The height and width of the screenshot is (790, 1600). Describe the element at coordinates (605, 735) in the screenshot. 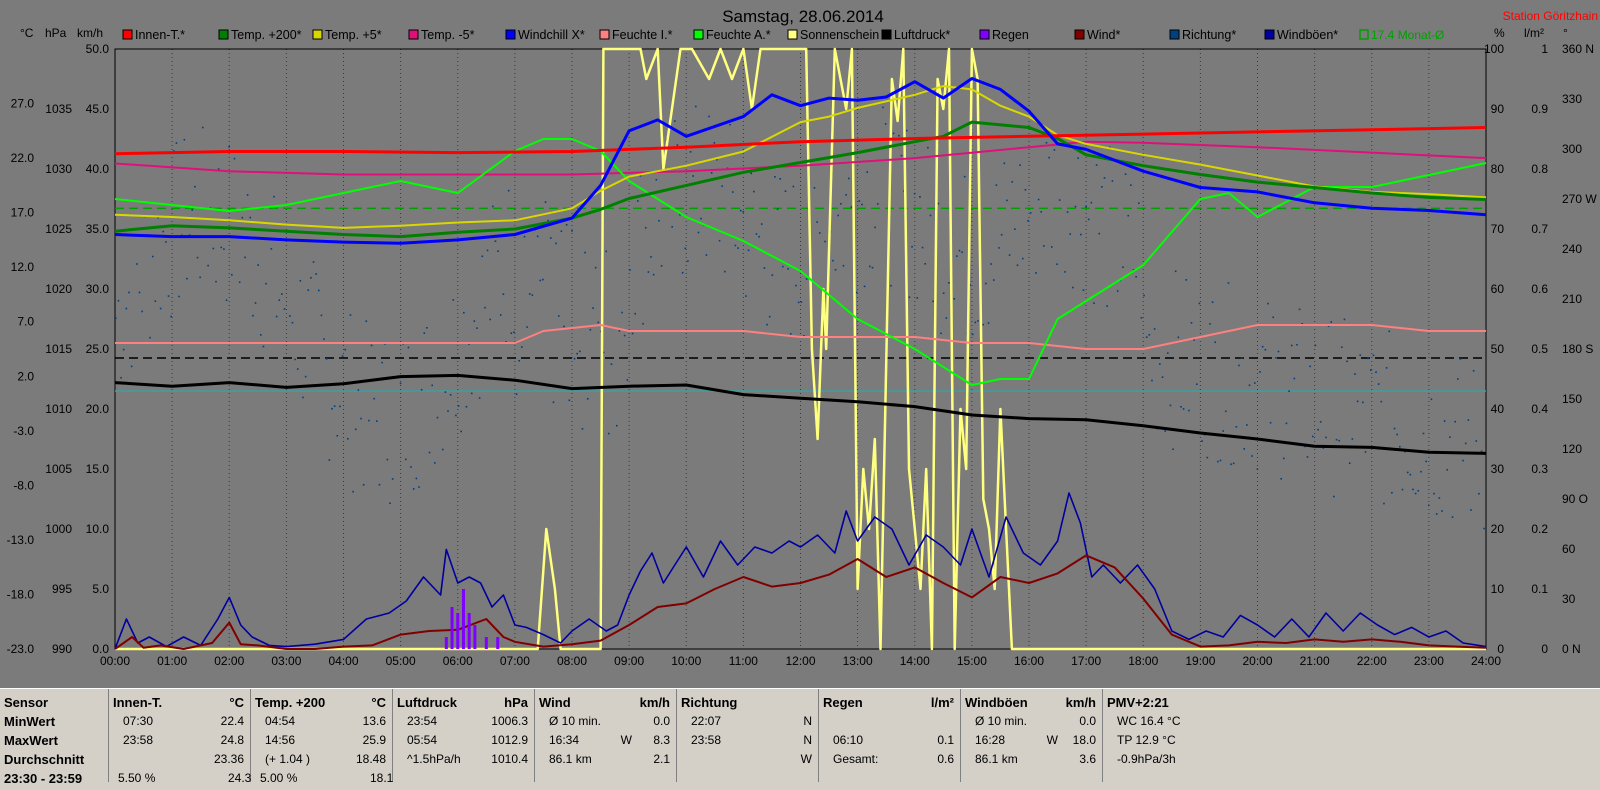

I see `stats-column: Wind km/h Ø 10 min. 0.0 16:34 W 8.3 86.1 km 2.1` at that location.